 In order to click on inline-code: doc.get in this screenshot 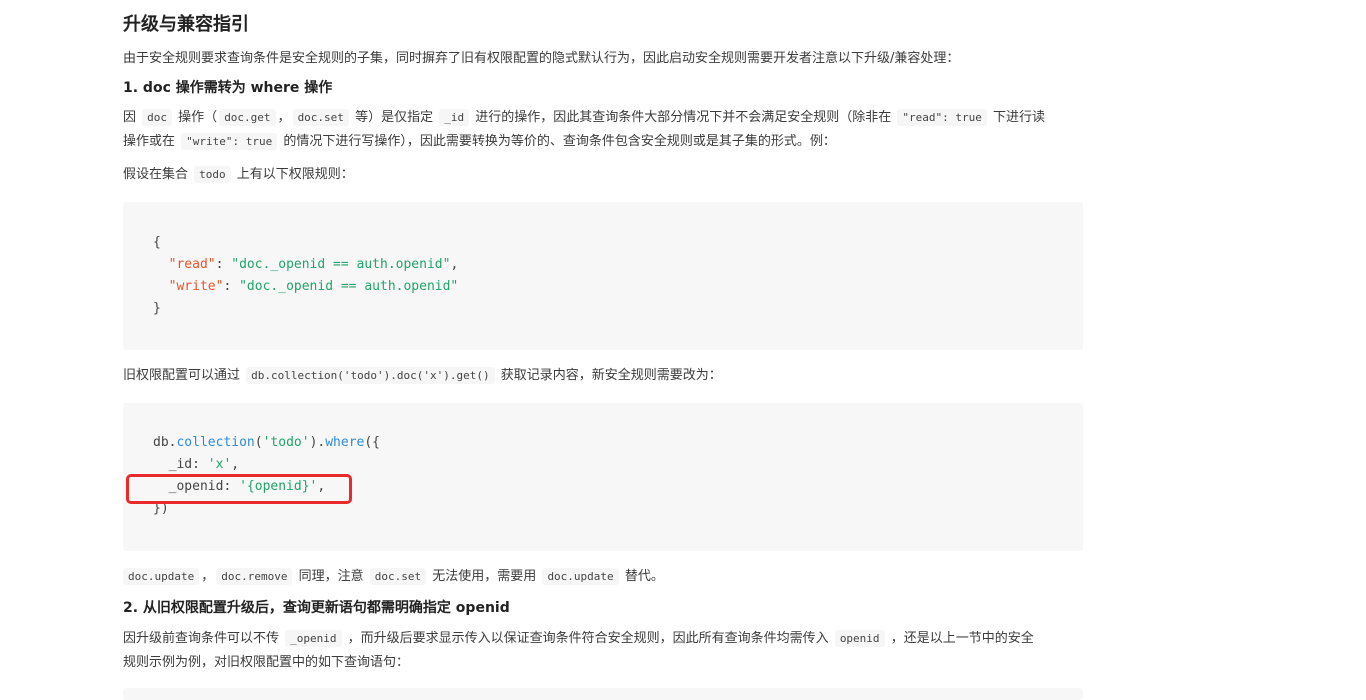, I will do `click(247, 117)`.